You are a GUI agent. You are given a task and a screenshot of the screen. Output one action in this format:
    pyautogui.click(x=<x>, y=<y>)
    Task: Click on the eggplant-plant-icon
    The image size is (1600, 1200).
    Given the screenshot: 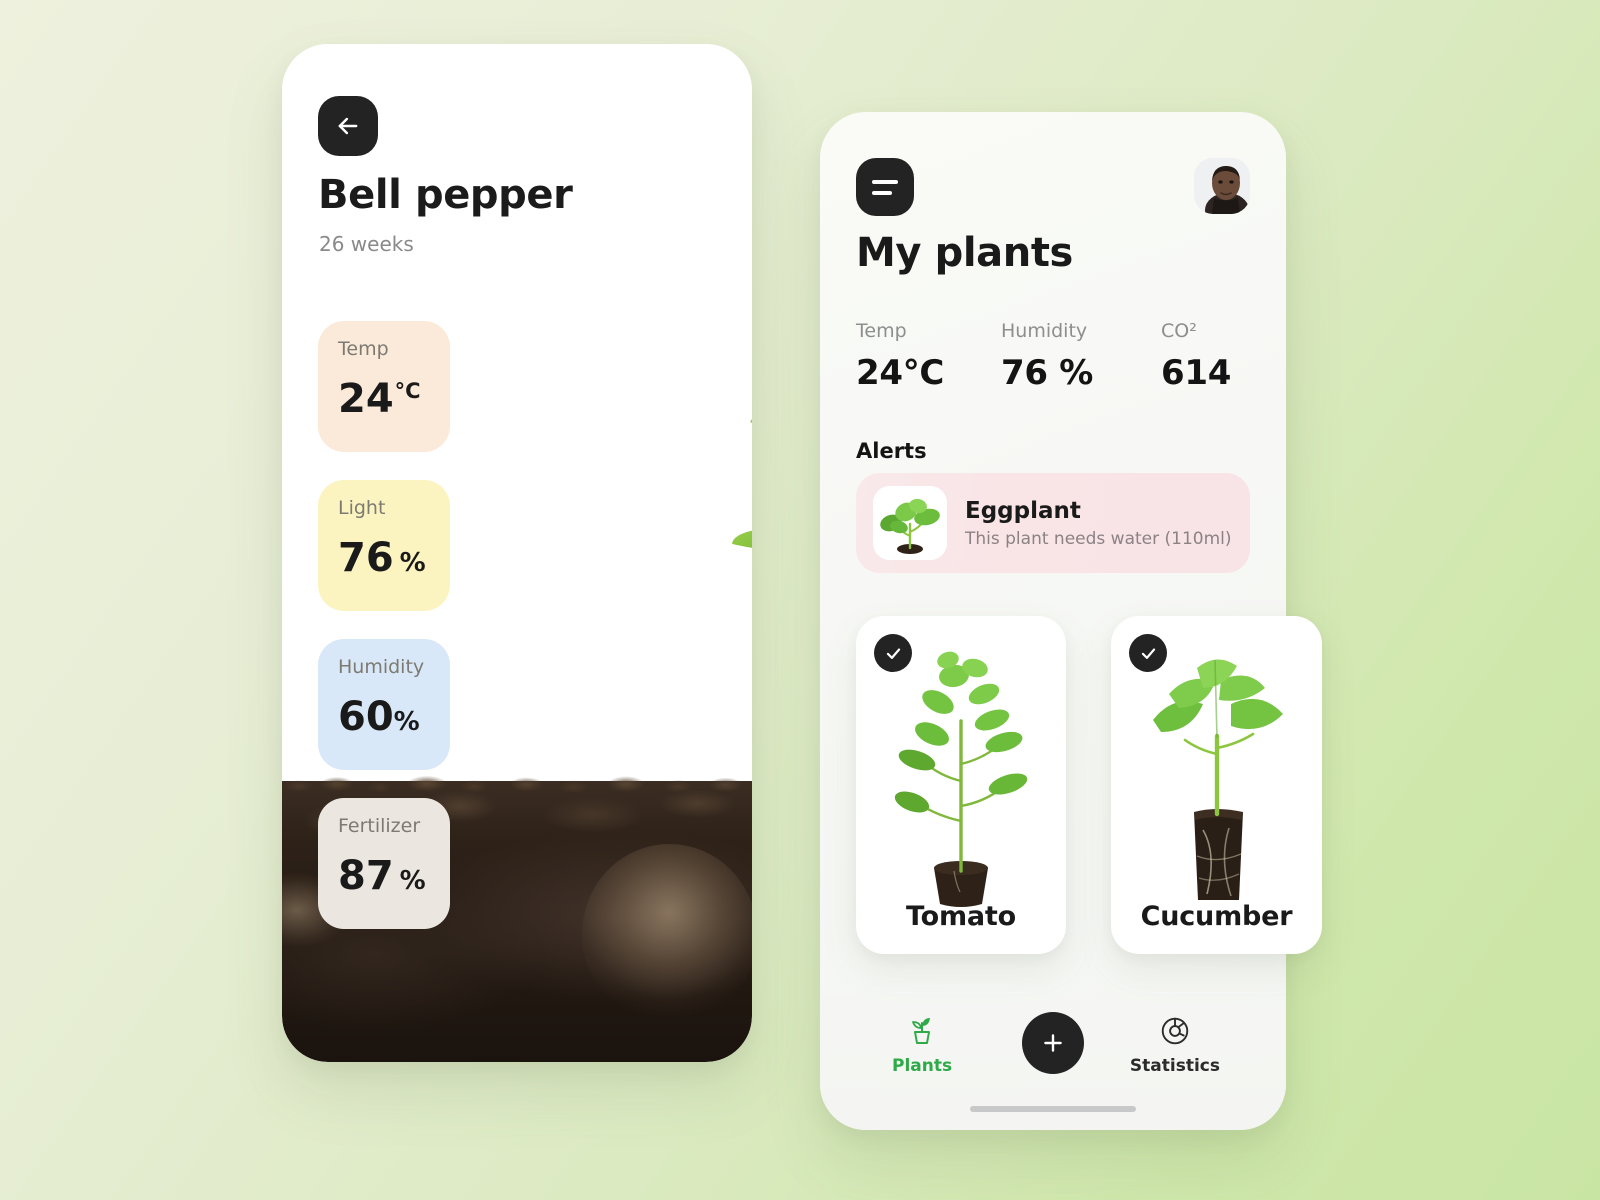 What is the action you would take?
    pyautogui.click(x=910, y=523)
    